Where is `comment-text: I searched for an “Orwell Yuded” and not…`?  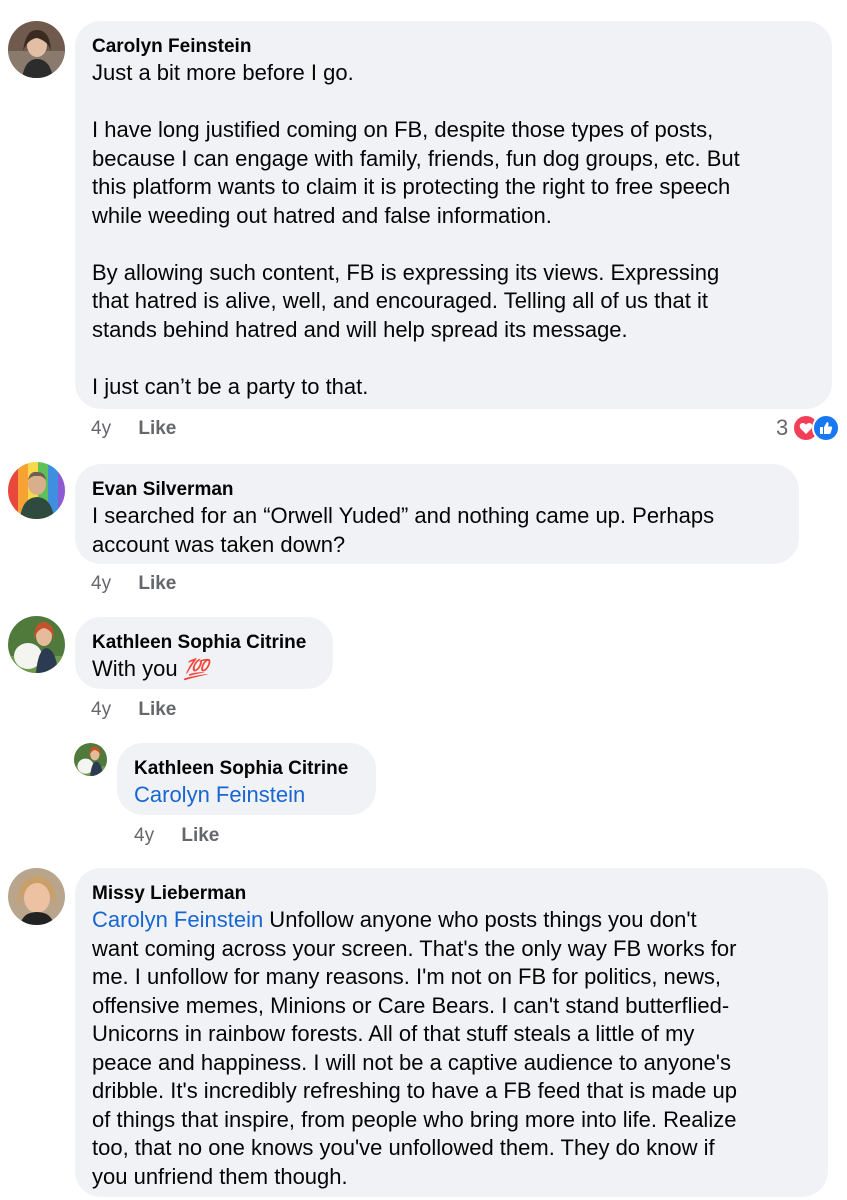
comment-text: I searched for an “Orwell Yuded” and not… is located at coordinates (403, 530).